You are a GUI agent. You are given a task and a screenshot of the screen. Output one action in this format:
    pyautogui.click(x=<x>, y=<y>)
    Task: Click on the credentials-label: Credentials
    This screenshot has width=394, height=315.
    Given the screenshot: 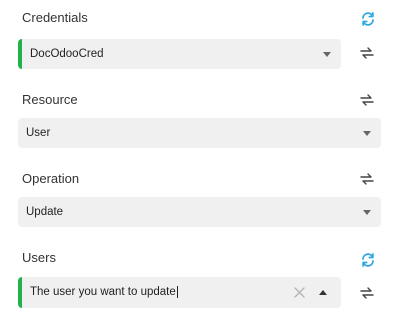 What is the action you would take?
    pyautogui.click(x=55, y=17)
    